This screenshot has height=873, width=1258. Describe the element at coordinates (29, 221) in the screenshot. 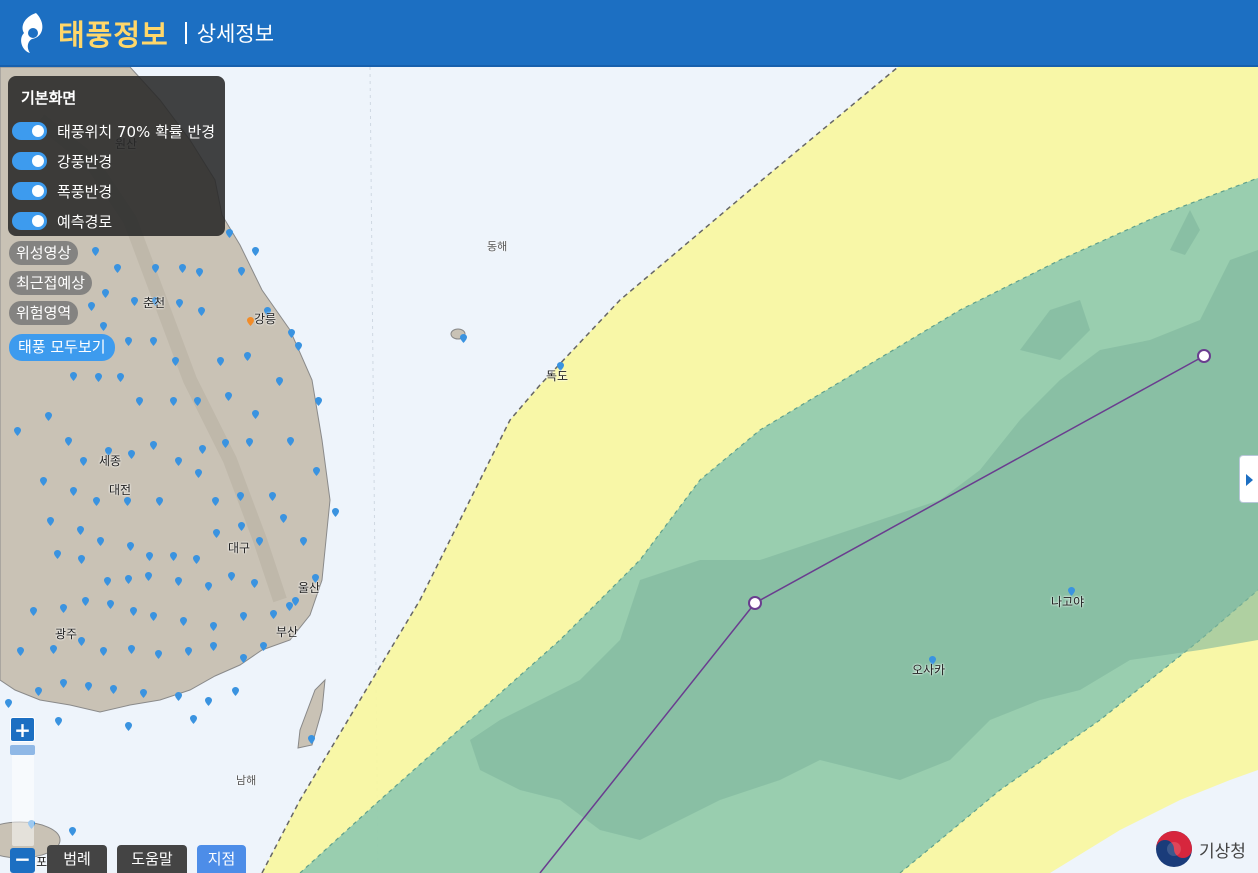

I see `predicted-track-toggle` at that location.